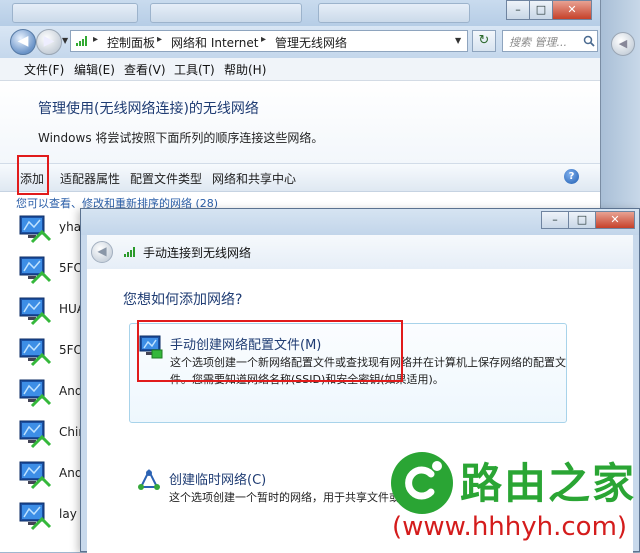 The width and height of the screenshot is (640, 553). Describe the element at coordinates (183, 300) in the screenshot. I see `add-network-question: 您想如何添加网络?` at that location.